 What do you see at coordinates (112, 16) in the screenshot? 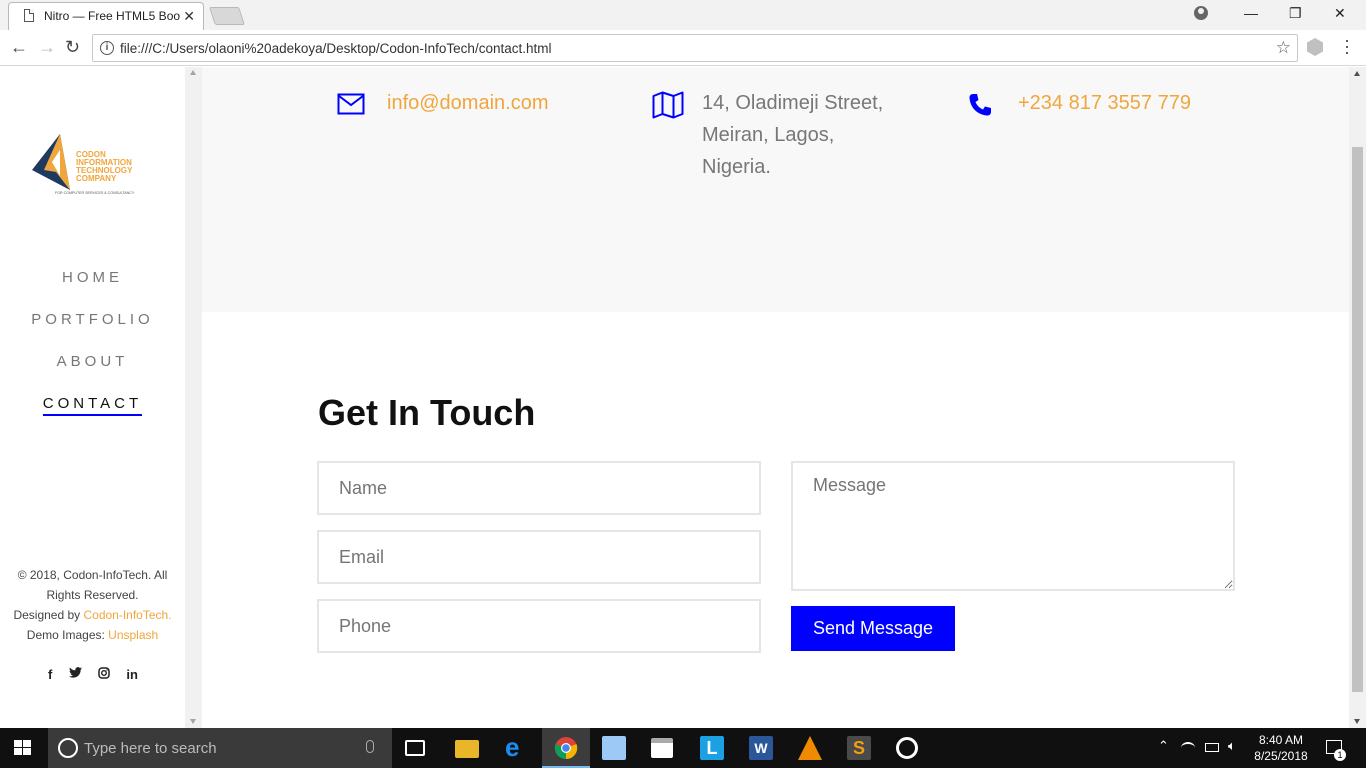
I see `tab-title: Nitro — Free HTML5 Boo` at bounding box center [112, 16].